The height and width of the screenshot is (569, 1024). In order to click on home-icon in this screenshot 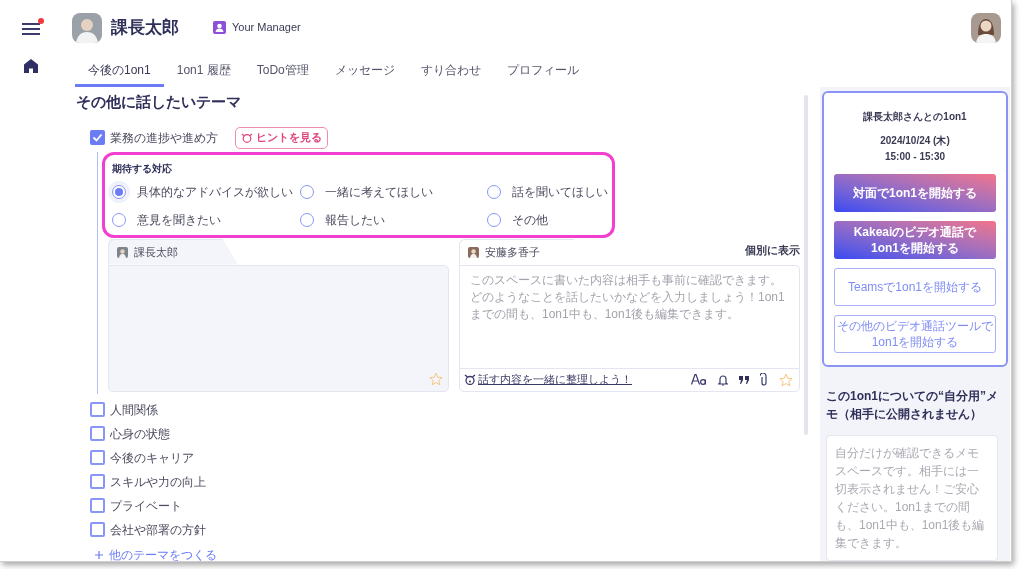, I will do `click(31, 66)`.